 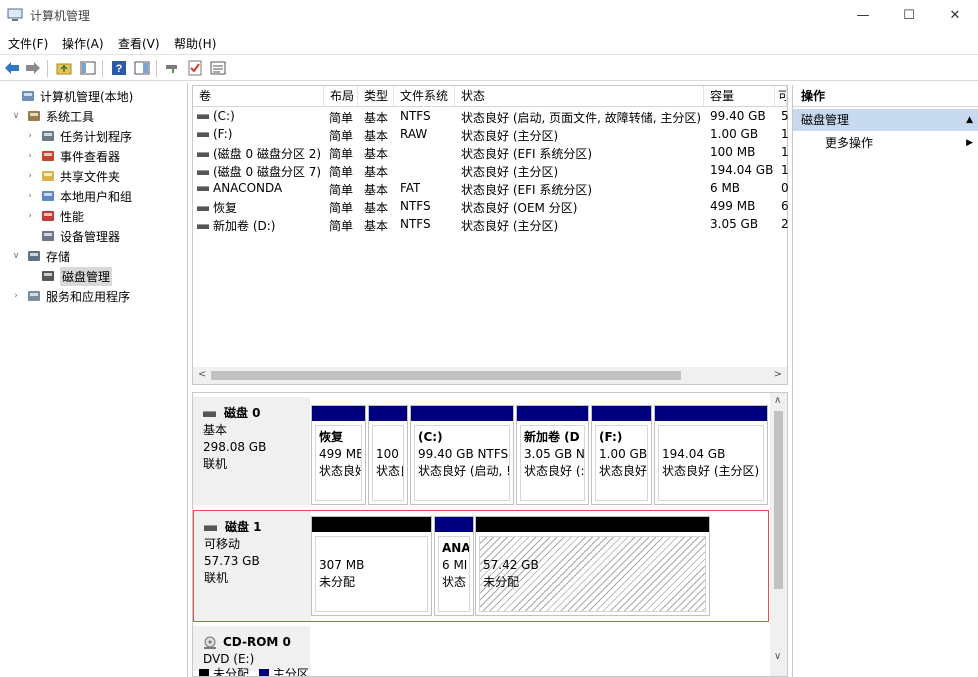 What do you see at coordinates (195, 43) in the screenshot?
I see `menu-help: 帮助(H)` at bounding box center [195, 43].